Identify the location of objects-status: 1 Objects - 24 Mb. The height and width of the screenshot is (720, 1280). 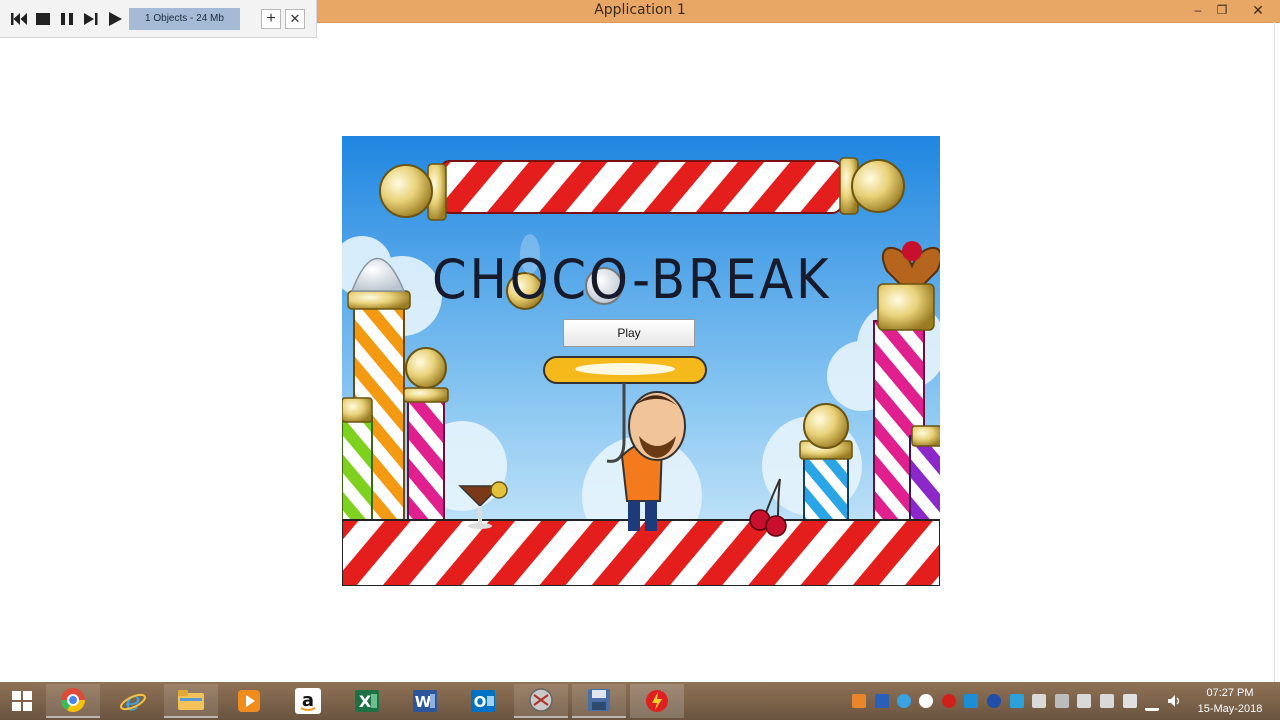
(184, 19).